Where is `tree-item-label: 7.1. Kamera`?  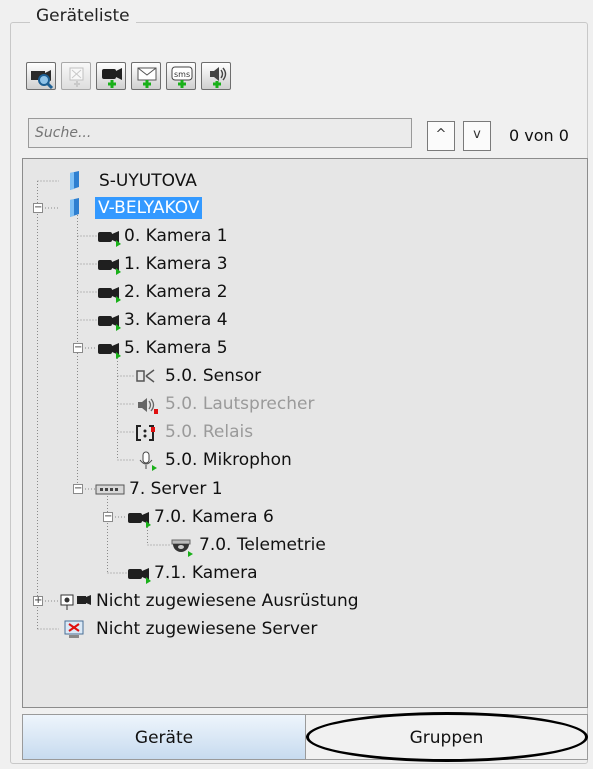 tree-item-label: 7.1. Kamera is located at coordinates (206, 573).